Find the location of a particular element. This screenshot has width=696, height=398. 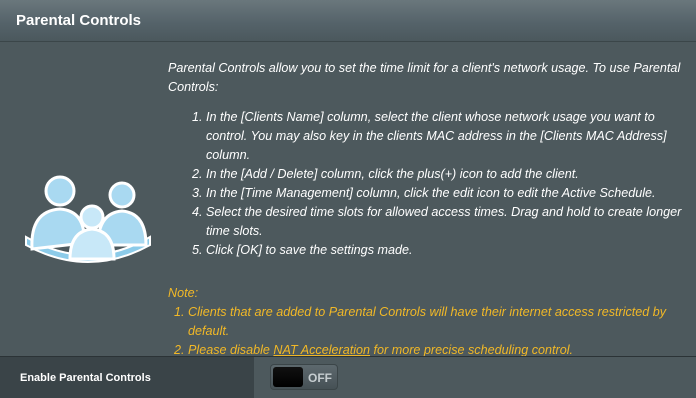

setting-value-cell: OFF is located at coordinates (475, 377).